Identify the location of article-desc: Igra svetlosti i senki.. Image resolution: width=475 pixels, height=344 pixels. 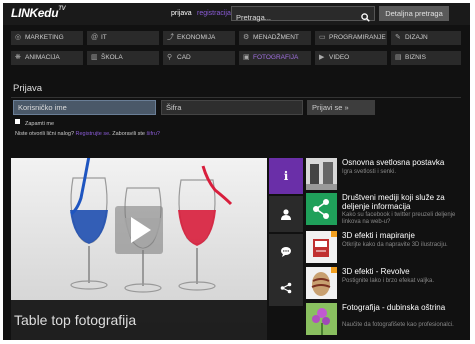
(369, 172).